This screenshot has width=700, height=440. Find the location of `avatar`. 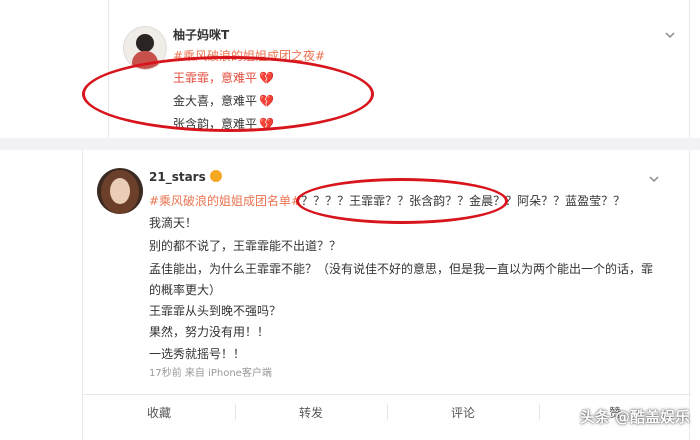

avatar is located at coordinates (120, 191).